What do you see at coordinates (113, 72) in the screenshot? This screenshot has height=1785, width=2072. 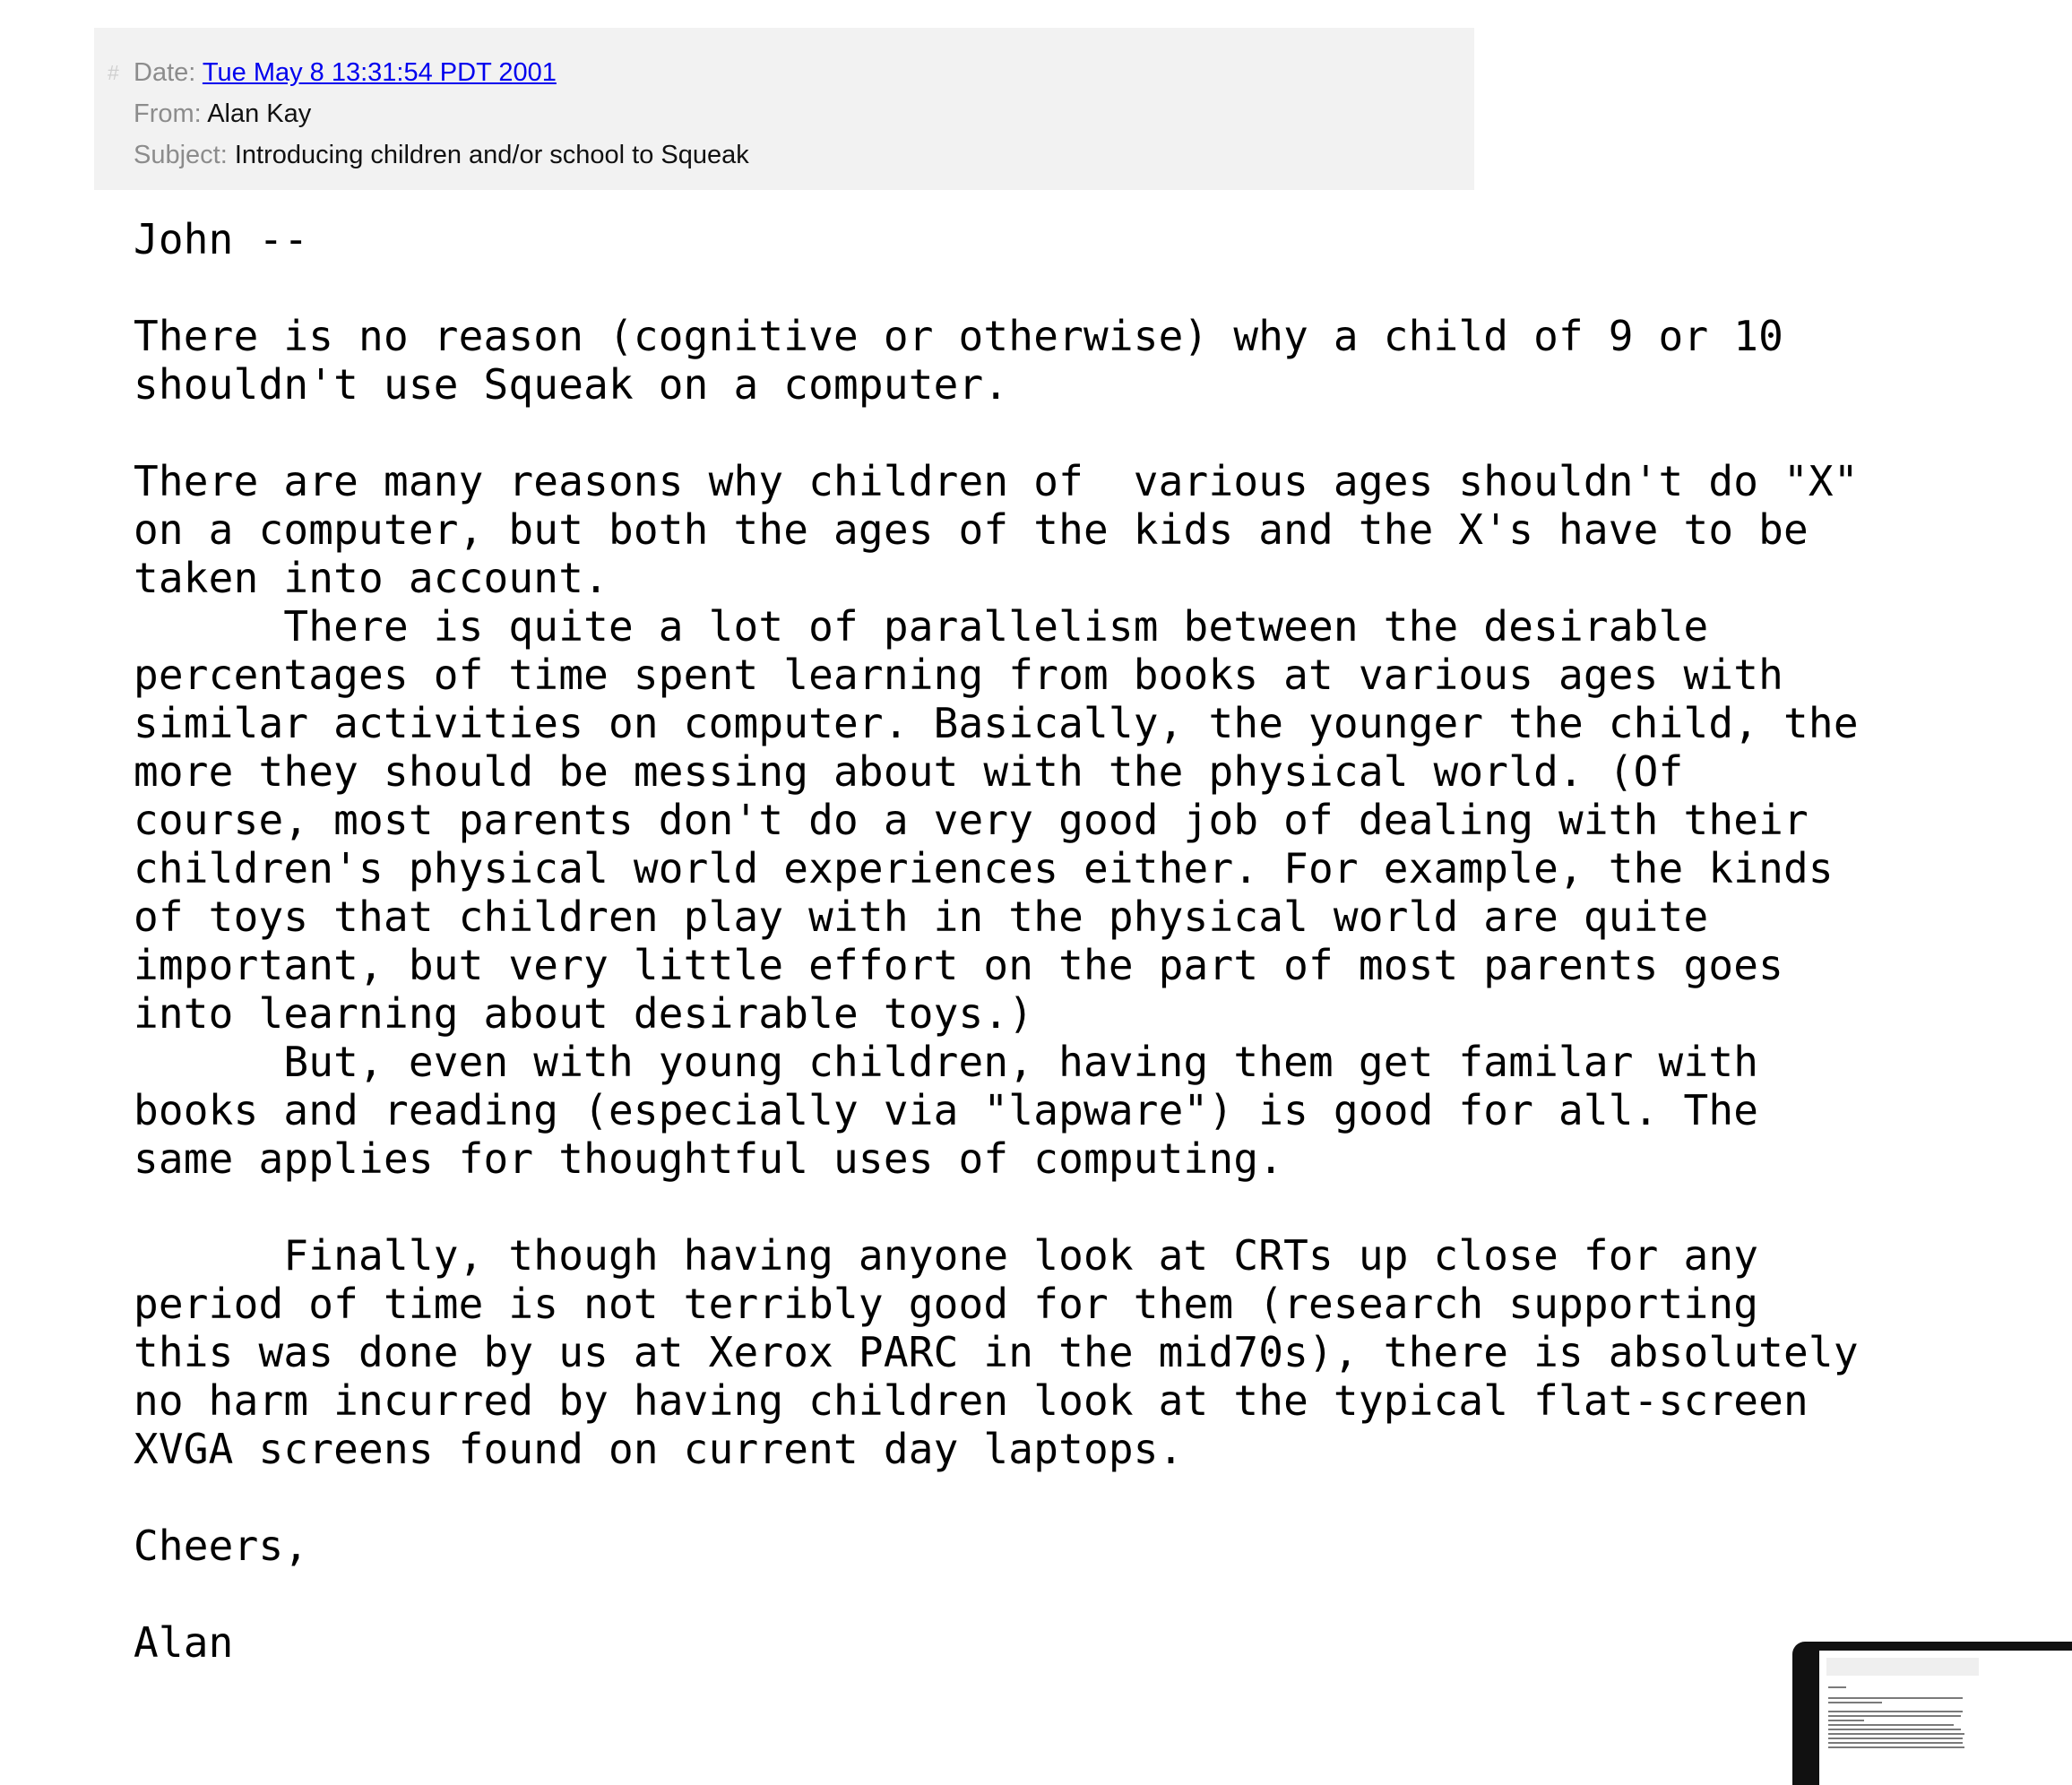 I see `anchor-link: #` at bounding box center [113, 72].